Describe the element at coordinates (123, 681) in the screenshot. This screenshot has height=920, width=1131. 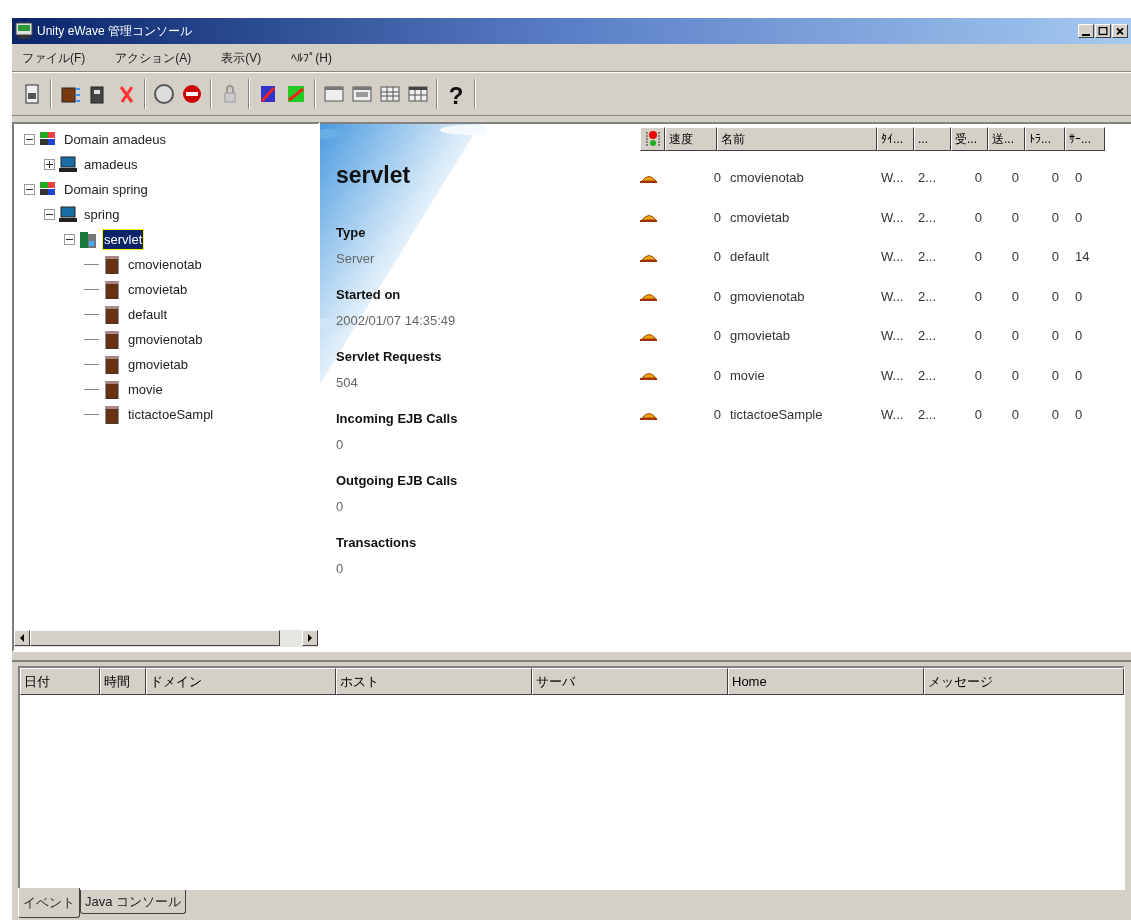
I see `column-header: 時間` at that location.